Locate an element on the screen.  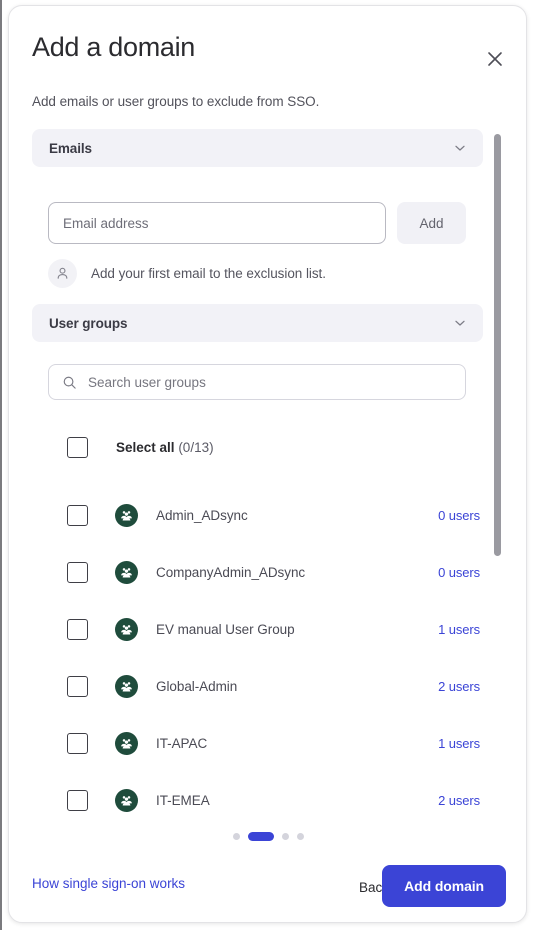
search-user-groups-field is located at coordinates (257, 382).